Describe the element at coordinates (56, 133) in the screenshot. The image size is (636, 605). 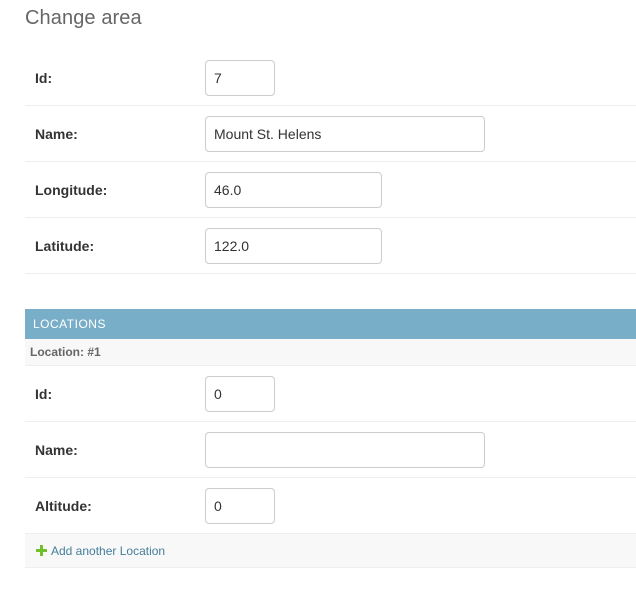
I see `name-label: Name:` at that location.